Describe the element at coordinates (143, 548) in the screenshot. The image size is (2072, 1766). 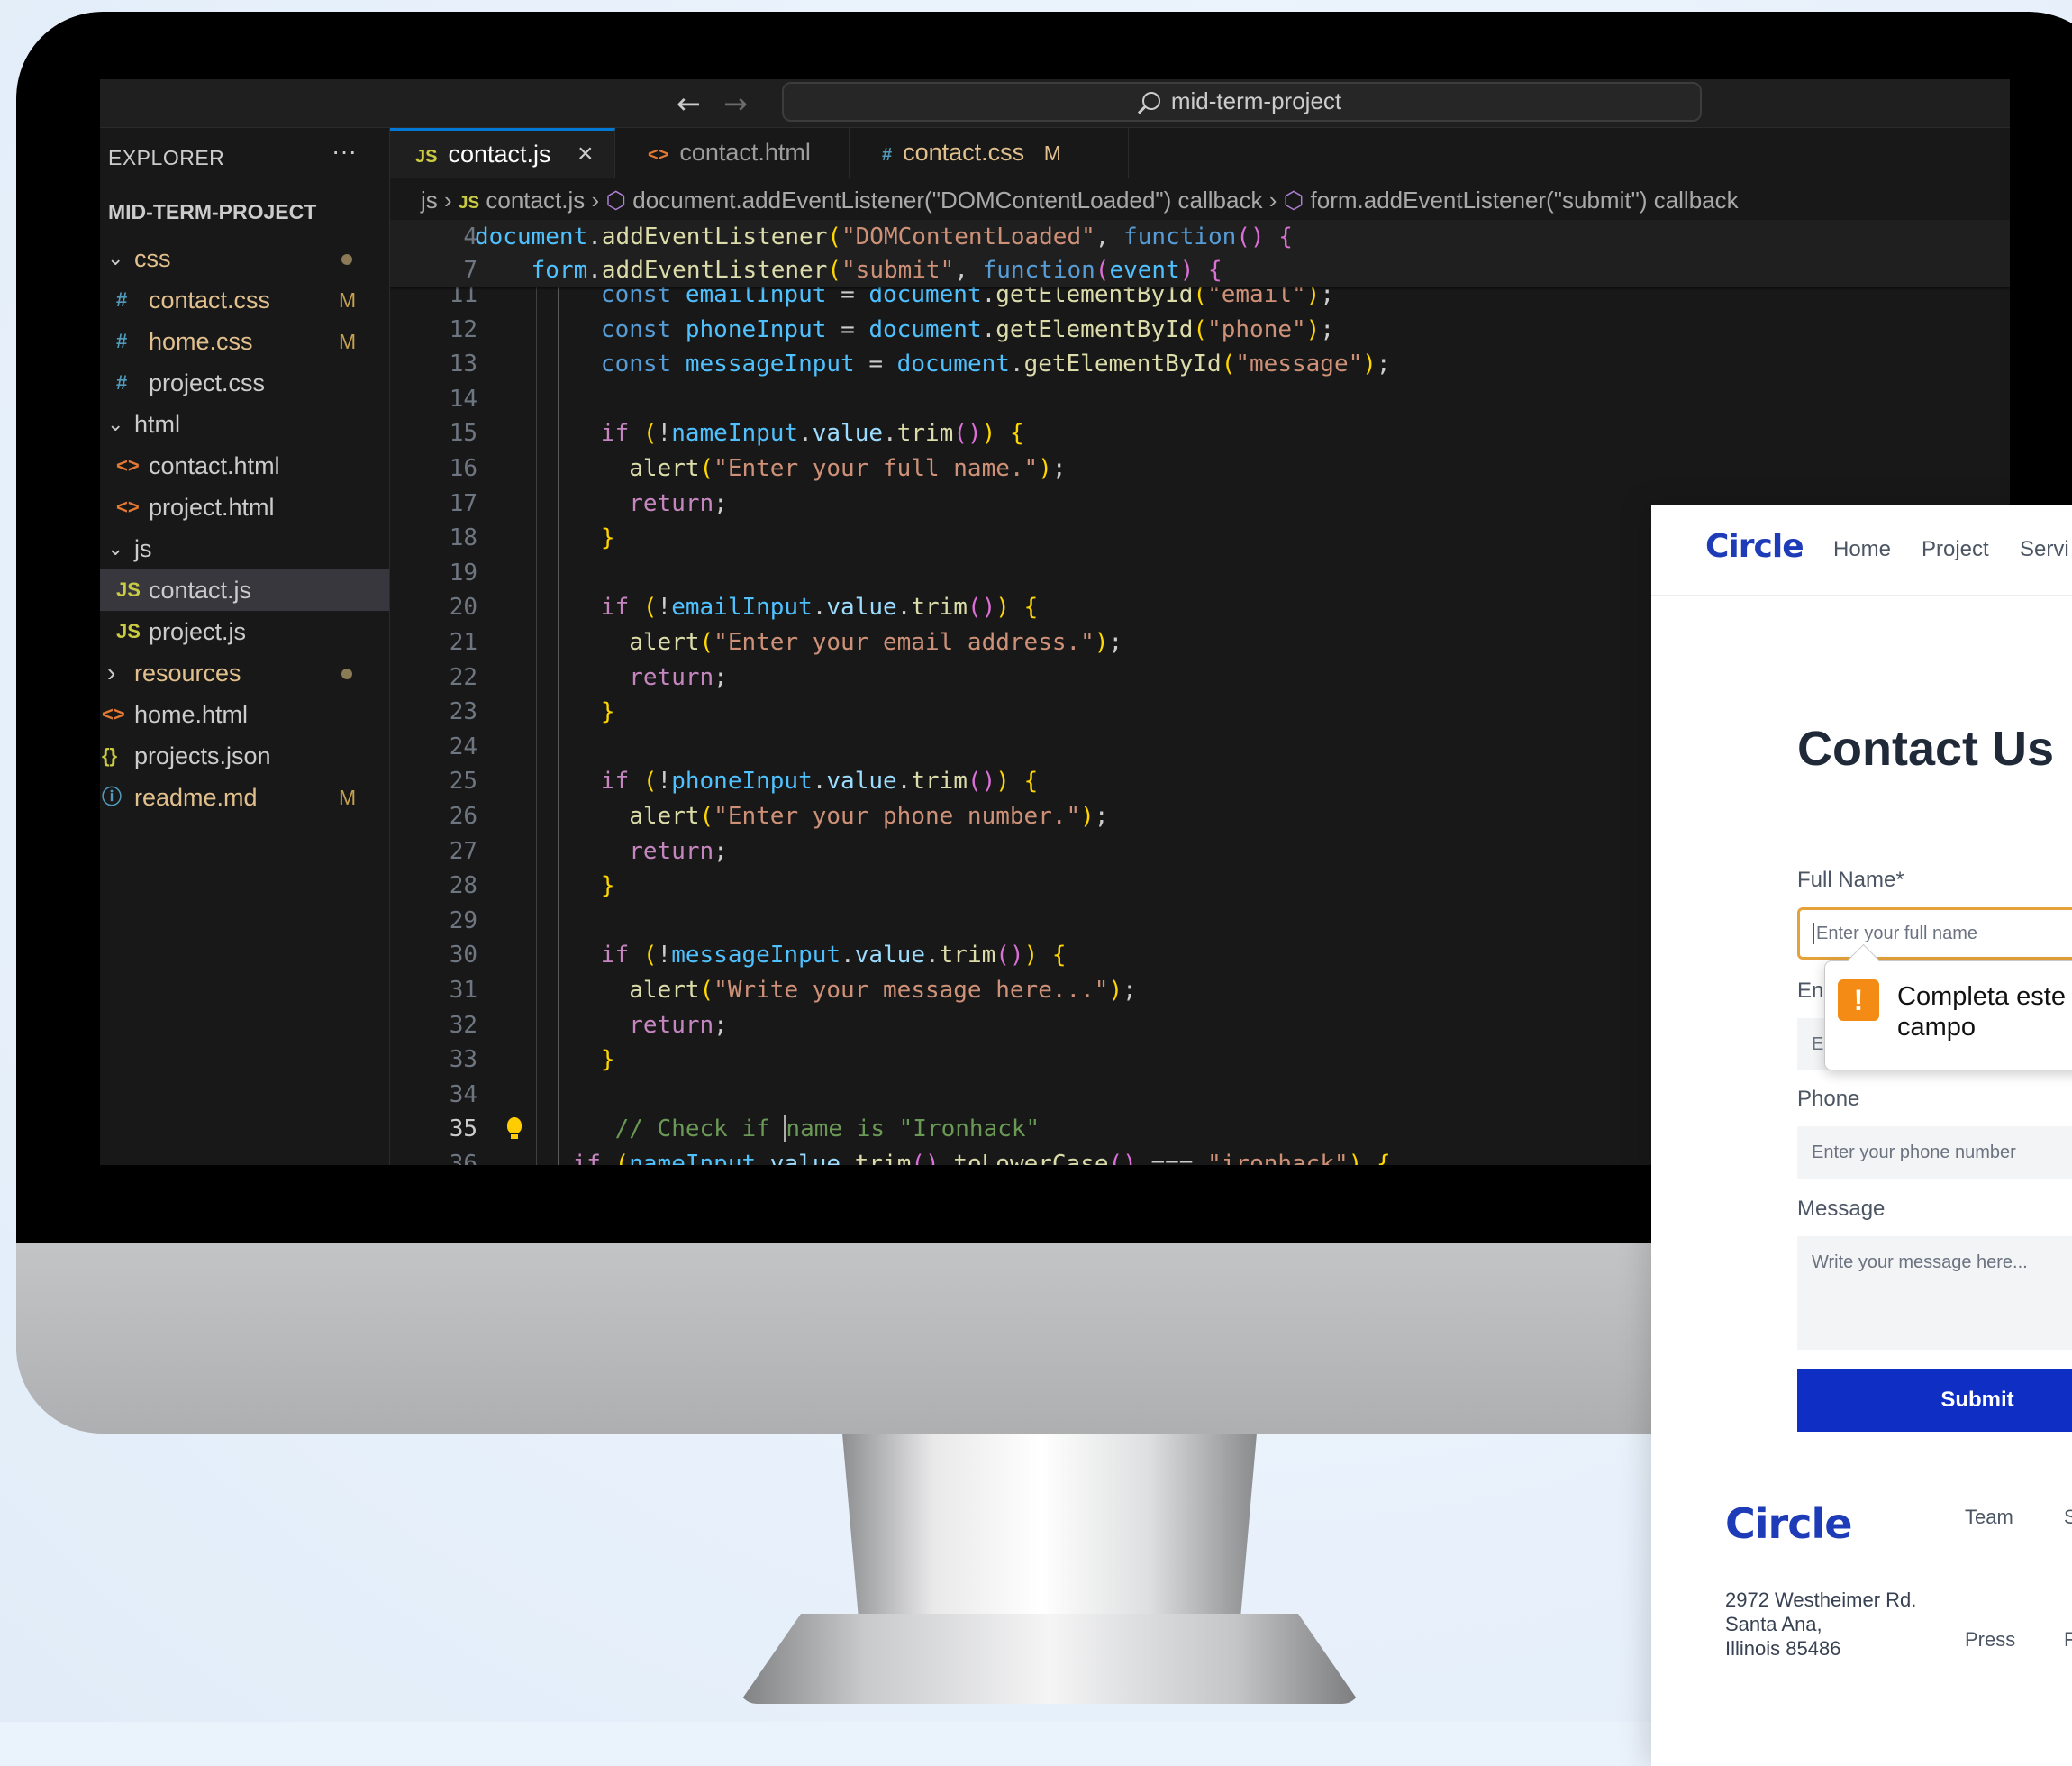
I see `tree-item-label: js` at that location.